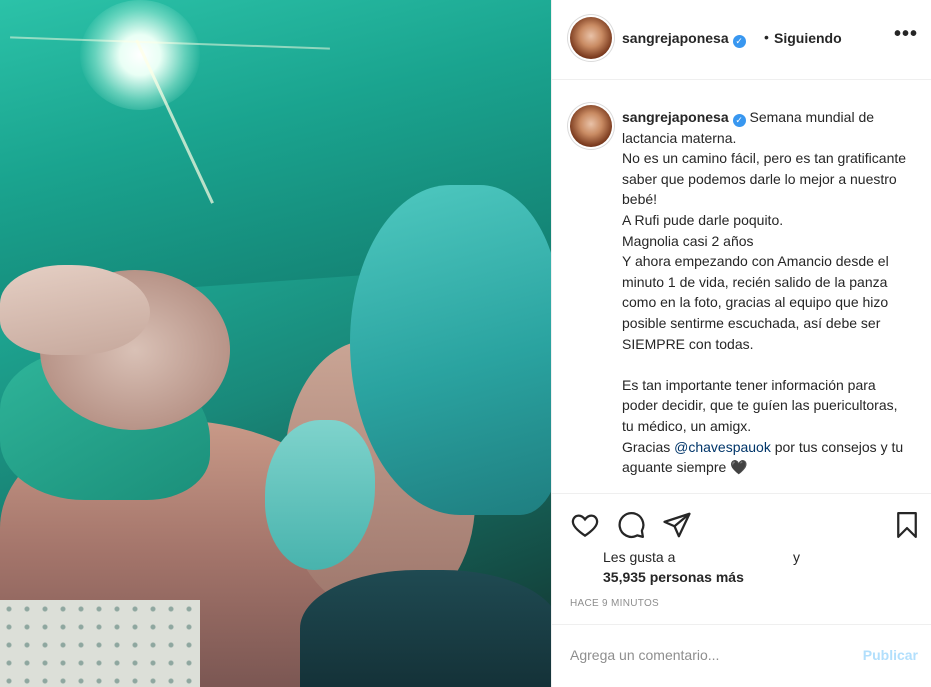 This screenshot has width=931, height=687. I want to click on comment-icon, so click(631, 525).